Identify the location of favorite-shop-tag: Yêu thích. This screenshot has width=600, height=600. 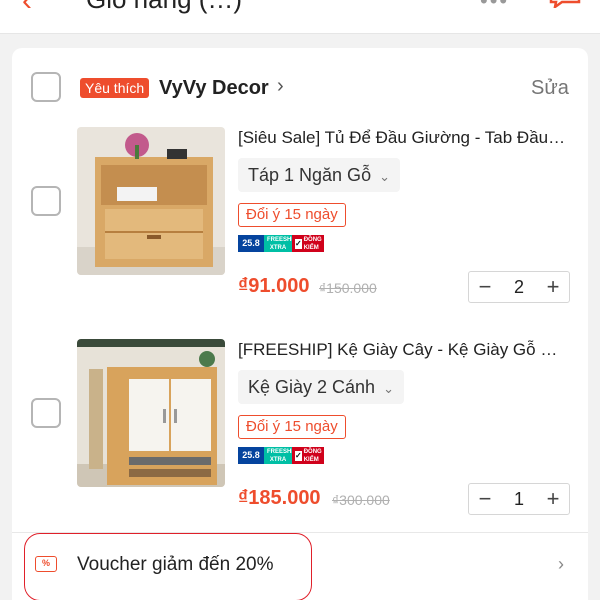
(115, 88).